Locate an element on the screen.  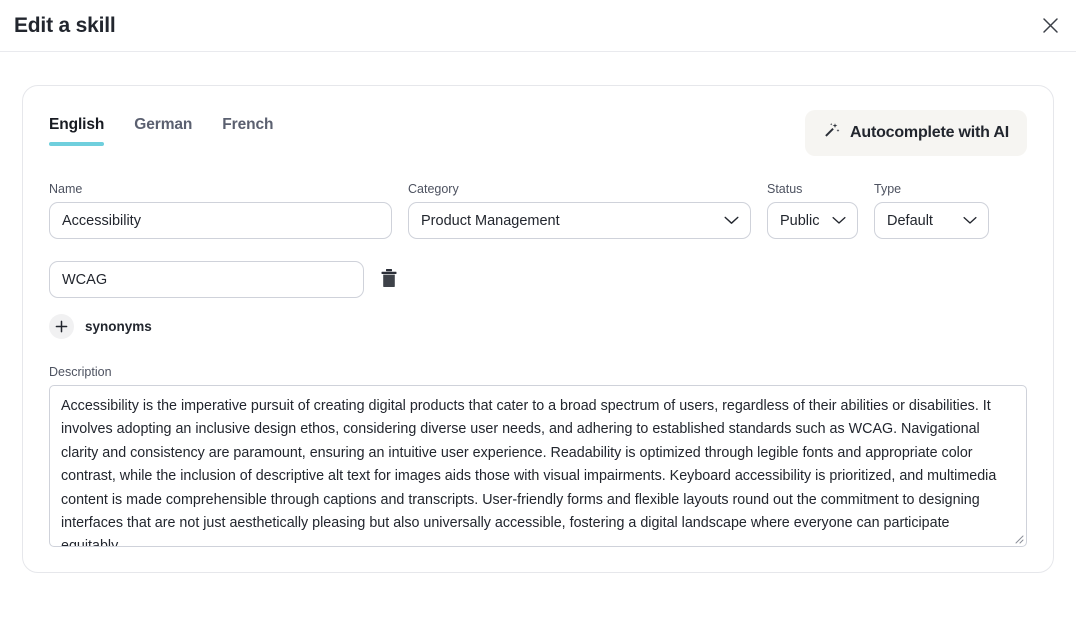
add-synonym-label: synonyms is located at coordinates (118, 326).